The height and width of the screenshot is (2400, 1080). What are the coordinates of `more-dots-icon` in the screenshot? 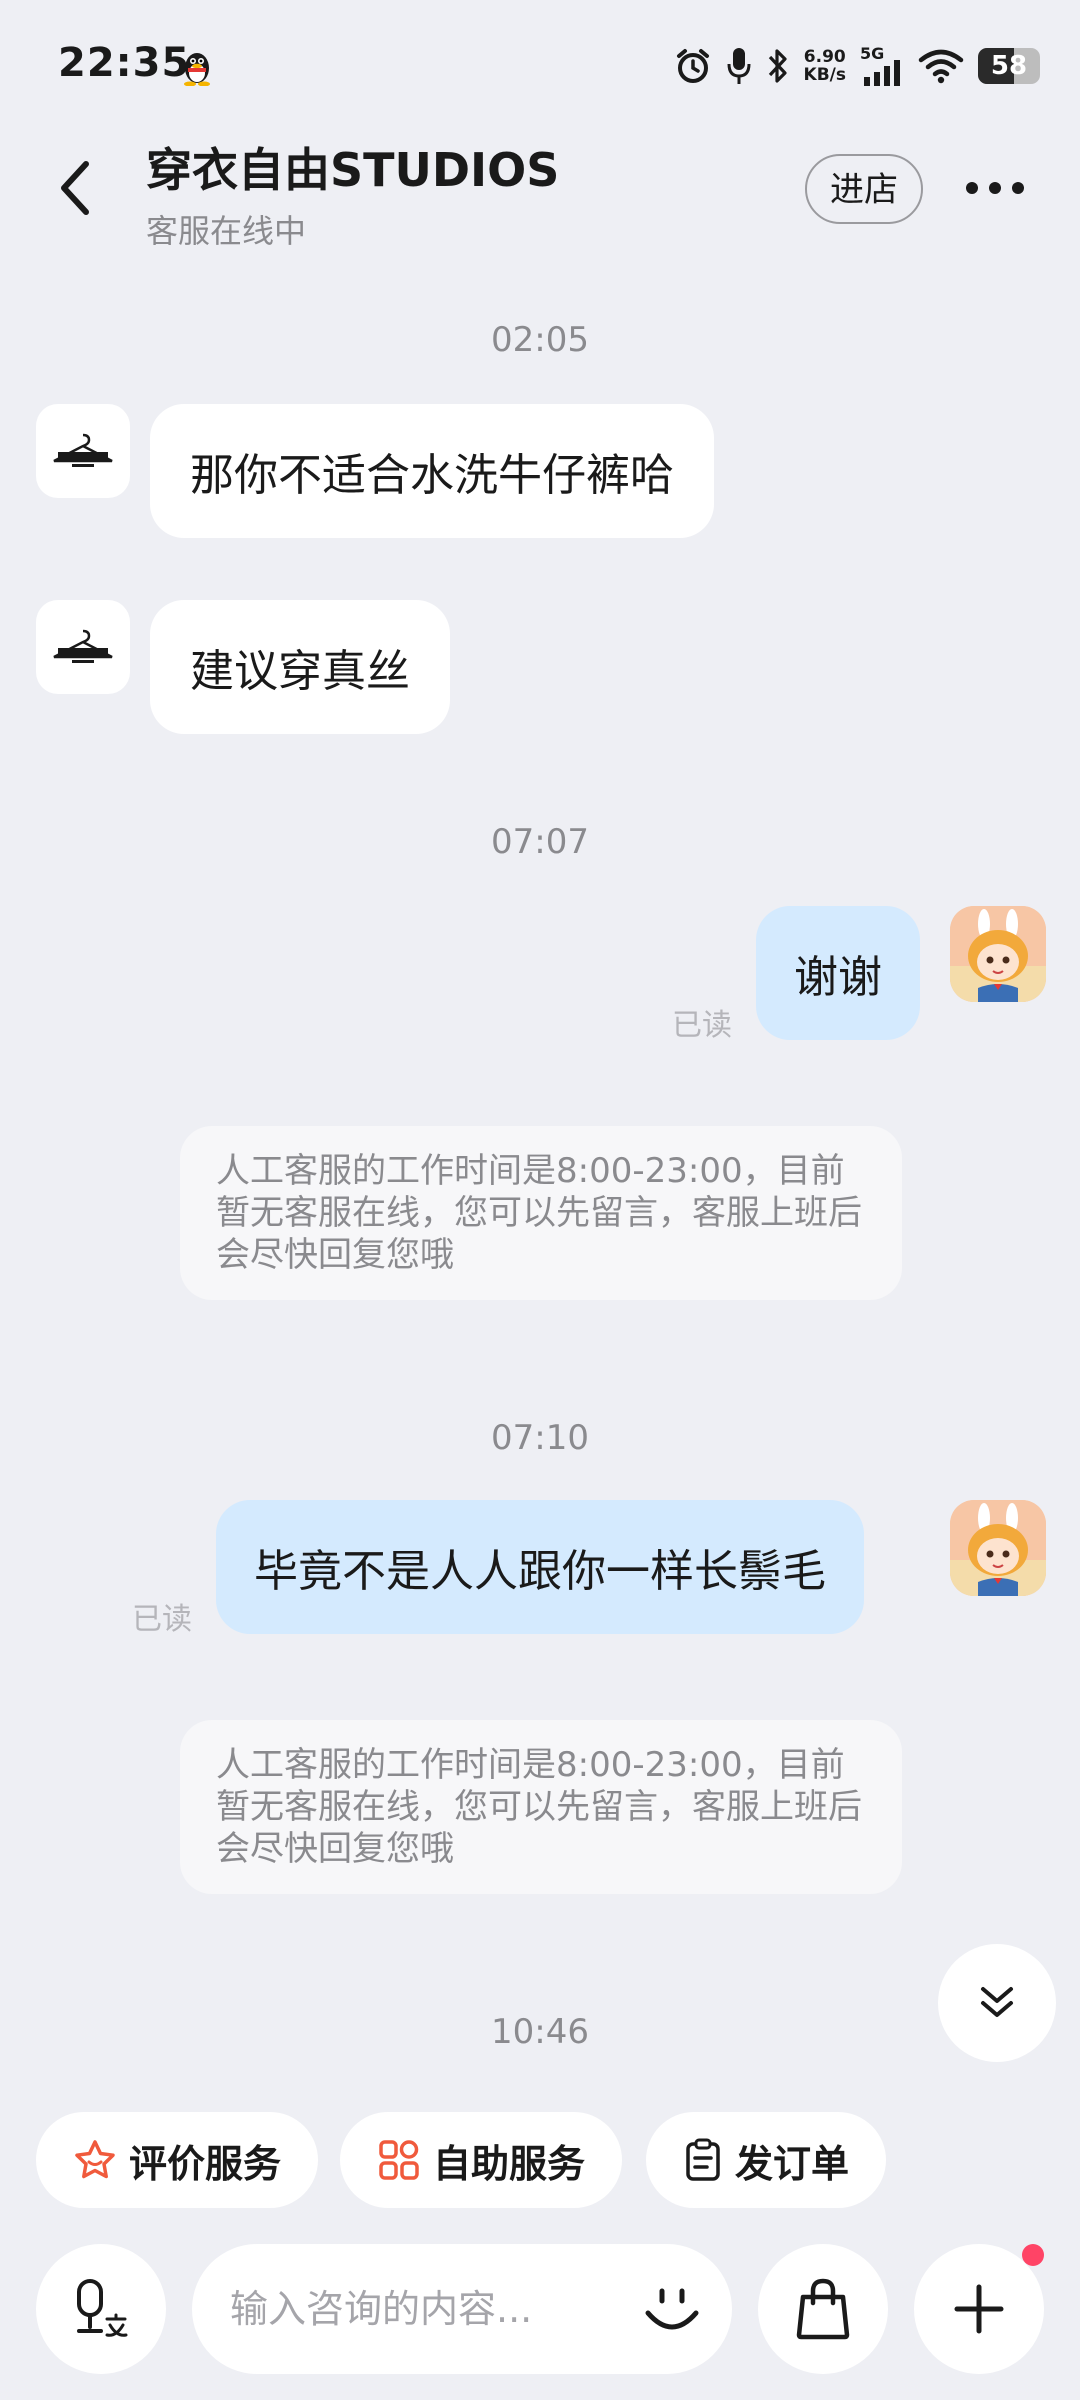 It's located at (995, 188).